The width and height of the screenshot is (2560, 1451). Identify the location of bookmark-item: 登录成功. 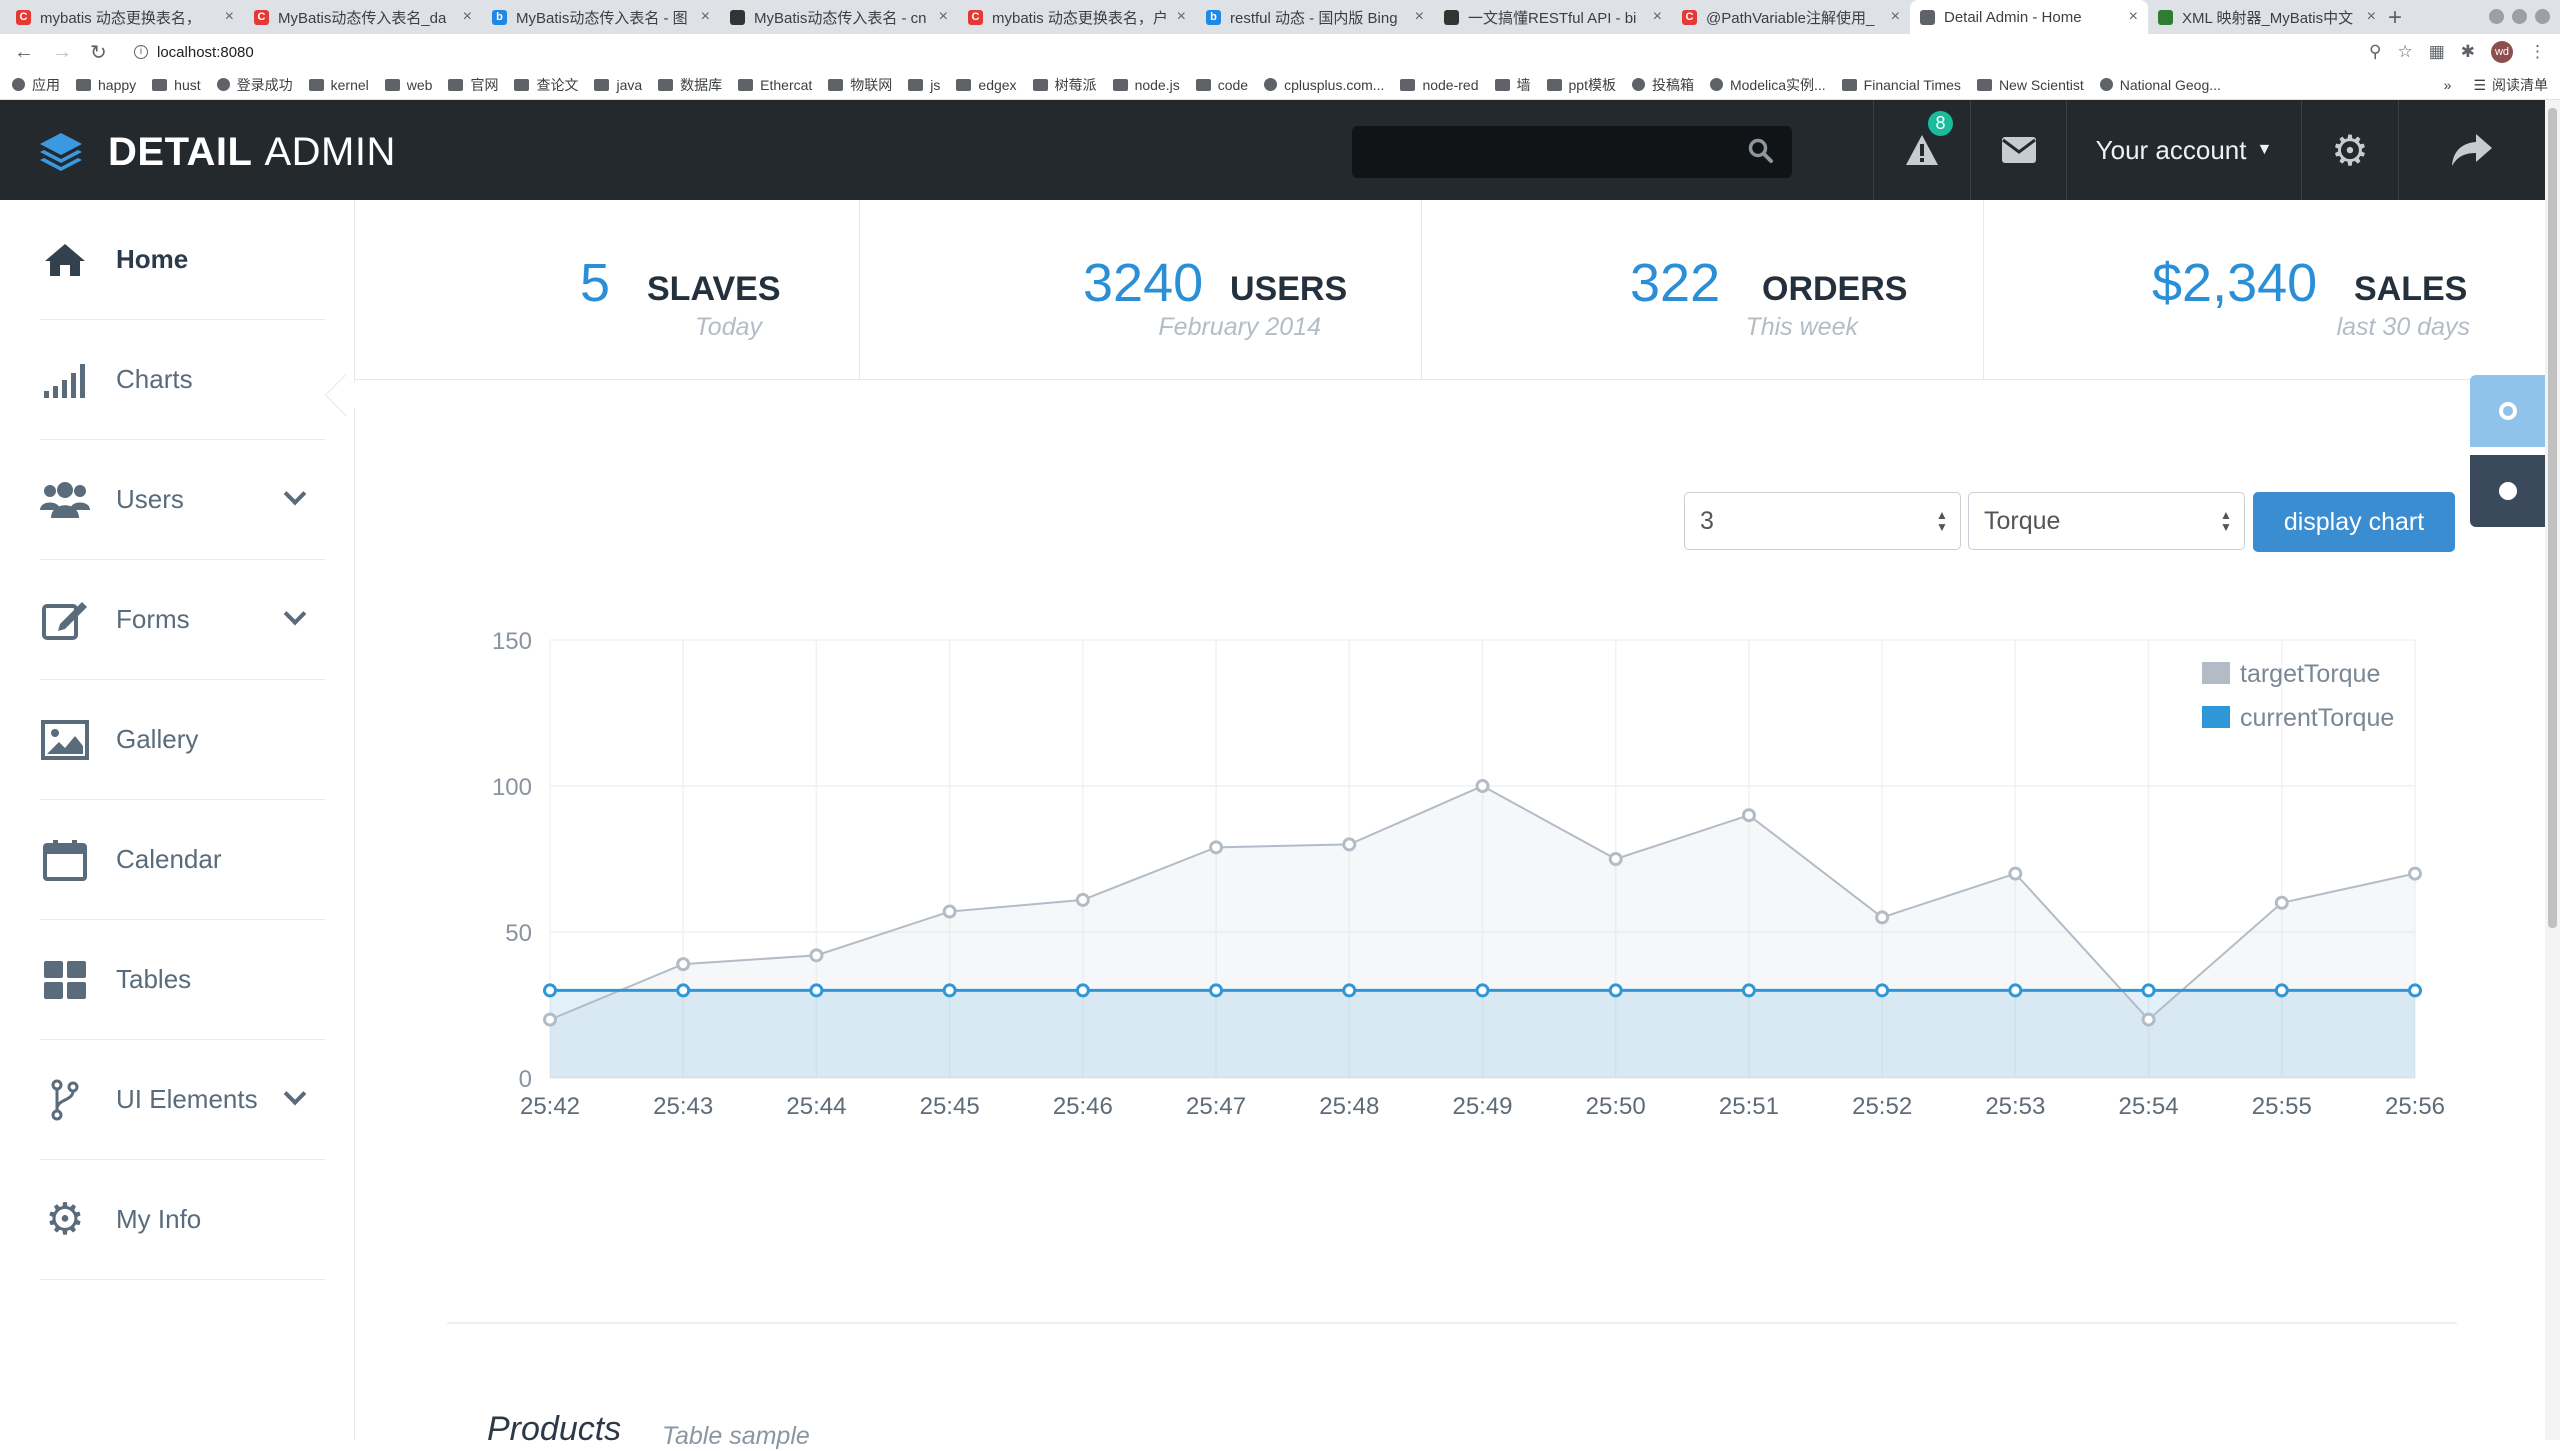
(254, 85).